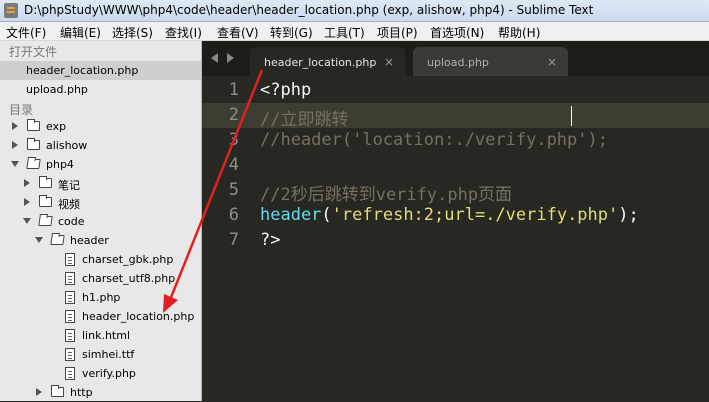 This screenshot has width=709, height=402. I want to click on tree-item-label: h1.php, so click(101, 297).